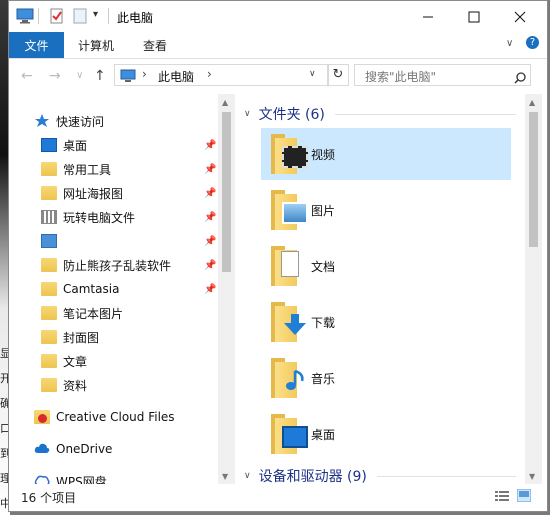 The image size is (550, 515). Describe the element at coordinates (49, 145) in the screenshot. I see `desktop-icon` at that location.